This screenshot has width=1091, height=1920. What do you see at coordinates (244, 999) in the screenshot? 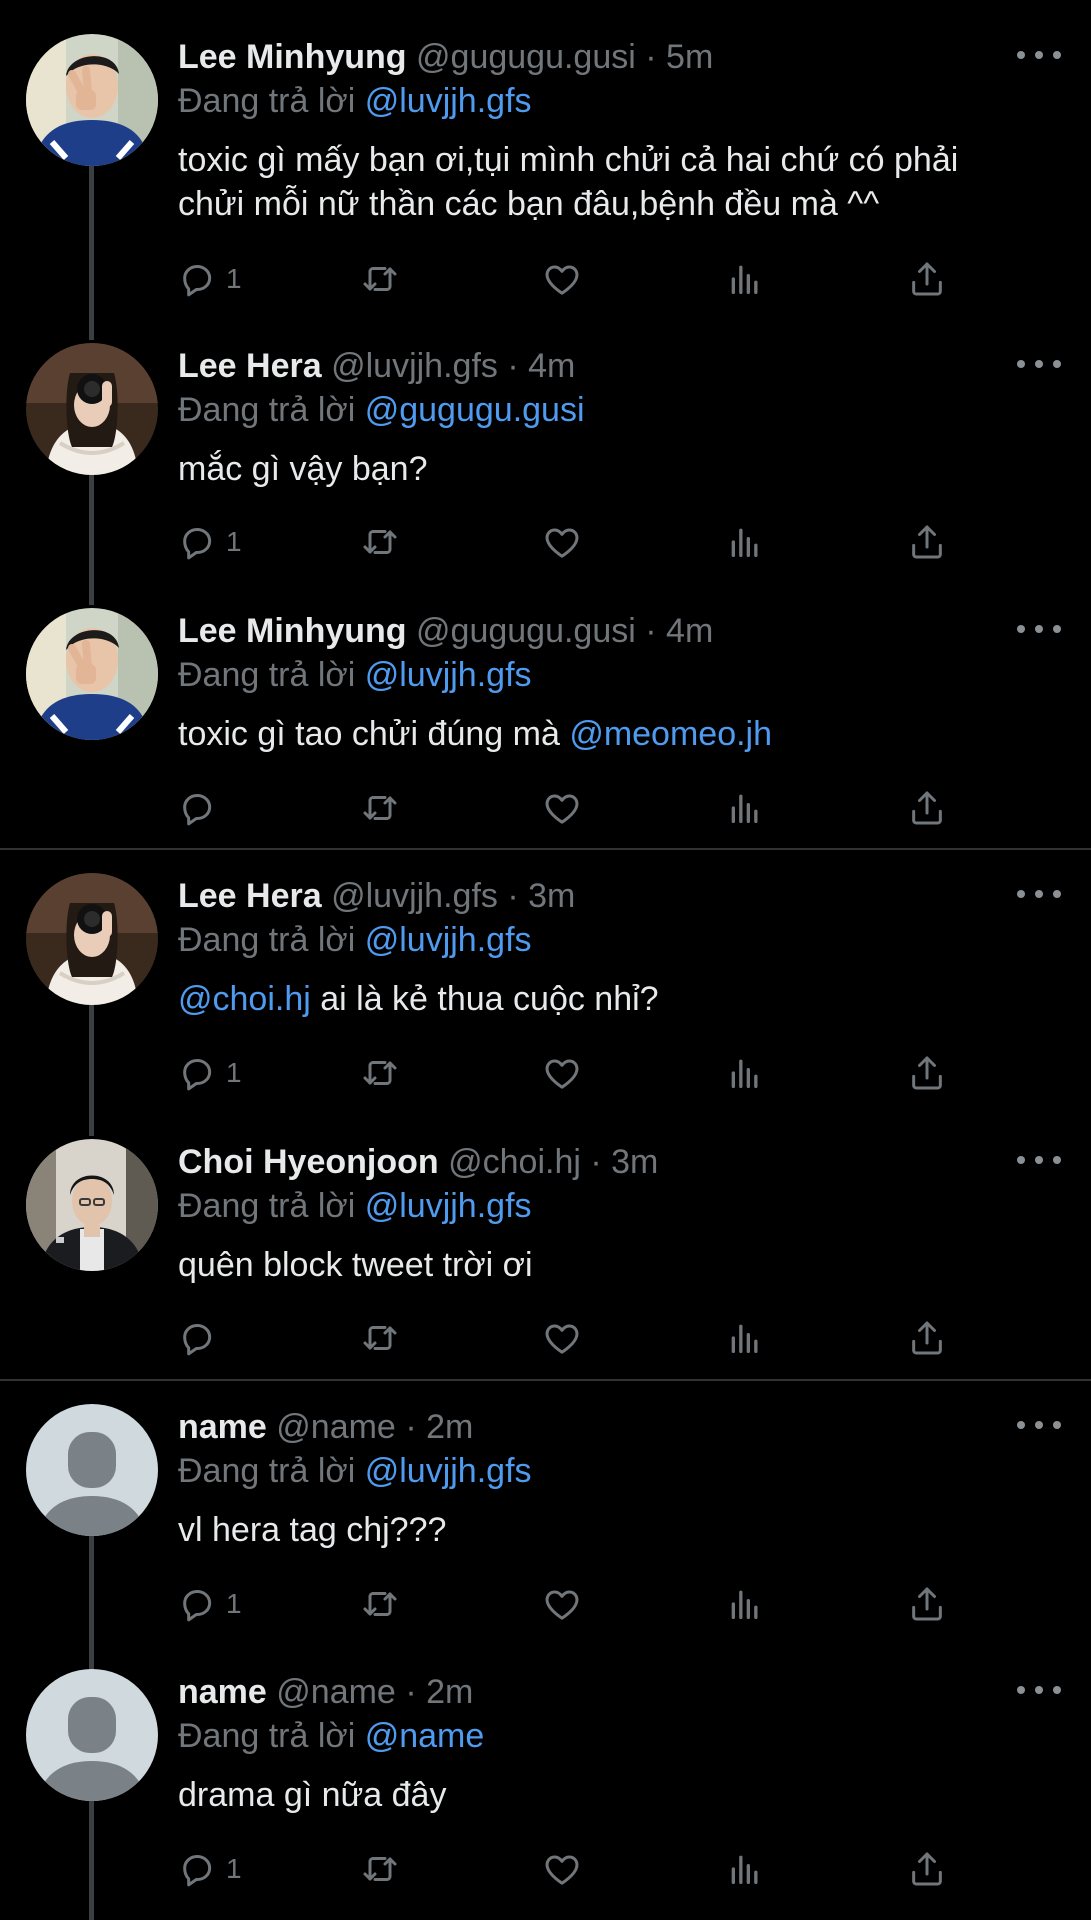
I see `tweet-mention-link: @choi.hj` at bounding box center [244, 999].